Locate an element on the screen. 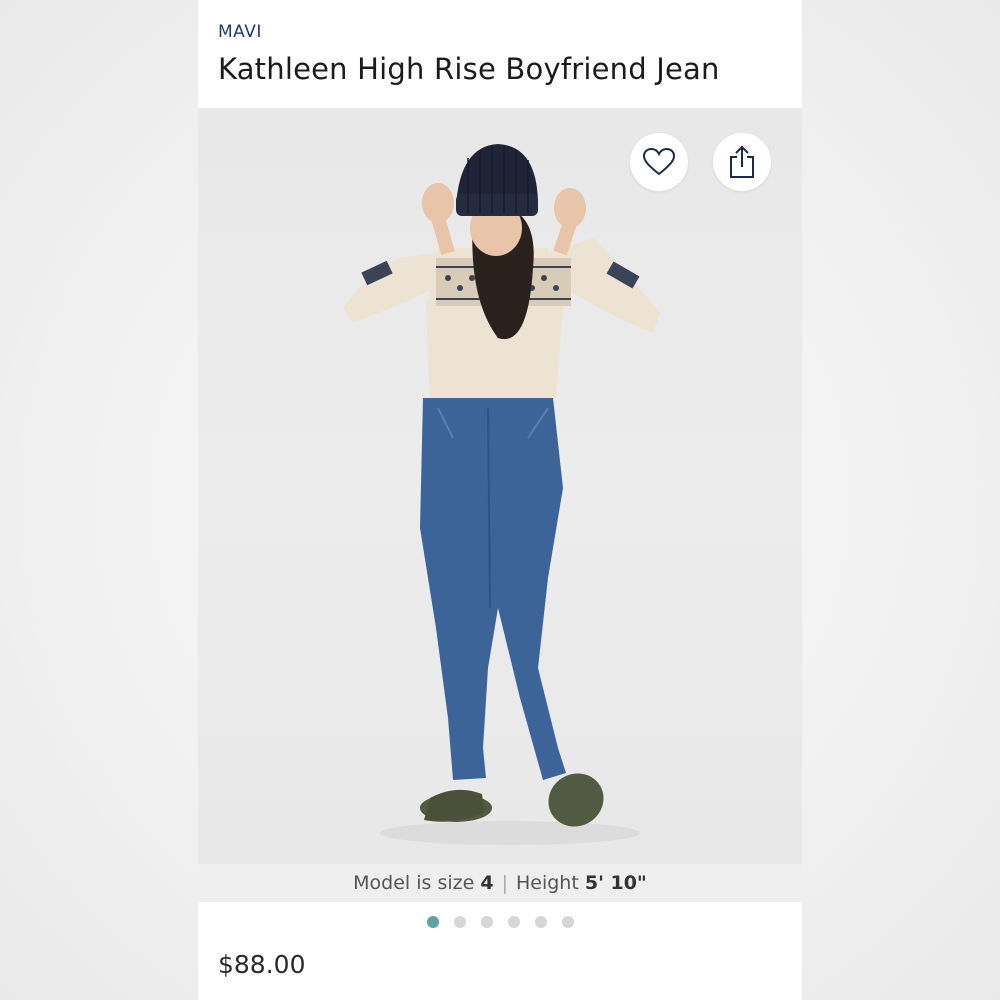 This screenshot has height=1000, width=1000. share-icon is located at coordinates (742, 161).